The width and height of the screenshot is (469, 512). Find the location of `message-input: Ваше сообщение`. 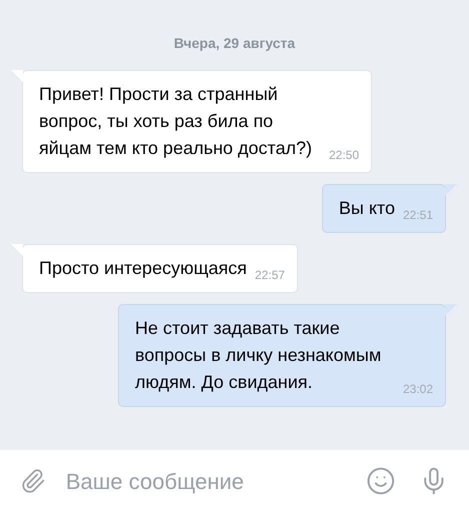

message-input: Ваше сообщение is located at coordinates (210, 481).